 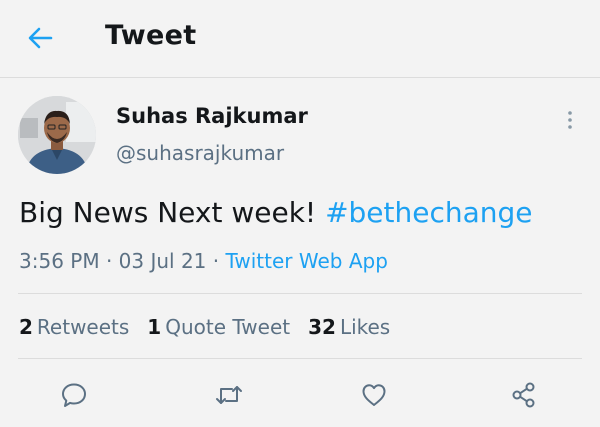 What do you see at coordinates (154, 327) in the screenshot?
I see `quote-tweets-count: 1` at bounding box center [154, 327].